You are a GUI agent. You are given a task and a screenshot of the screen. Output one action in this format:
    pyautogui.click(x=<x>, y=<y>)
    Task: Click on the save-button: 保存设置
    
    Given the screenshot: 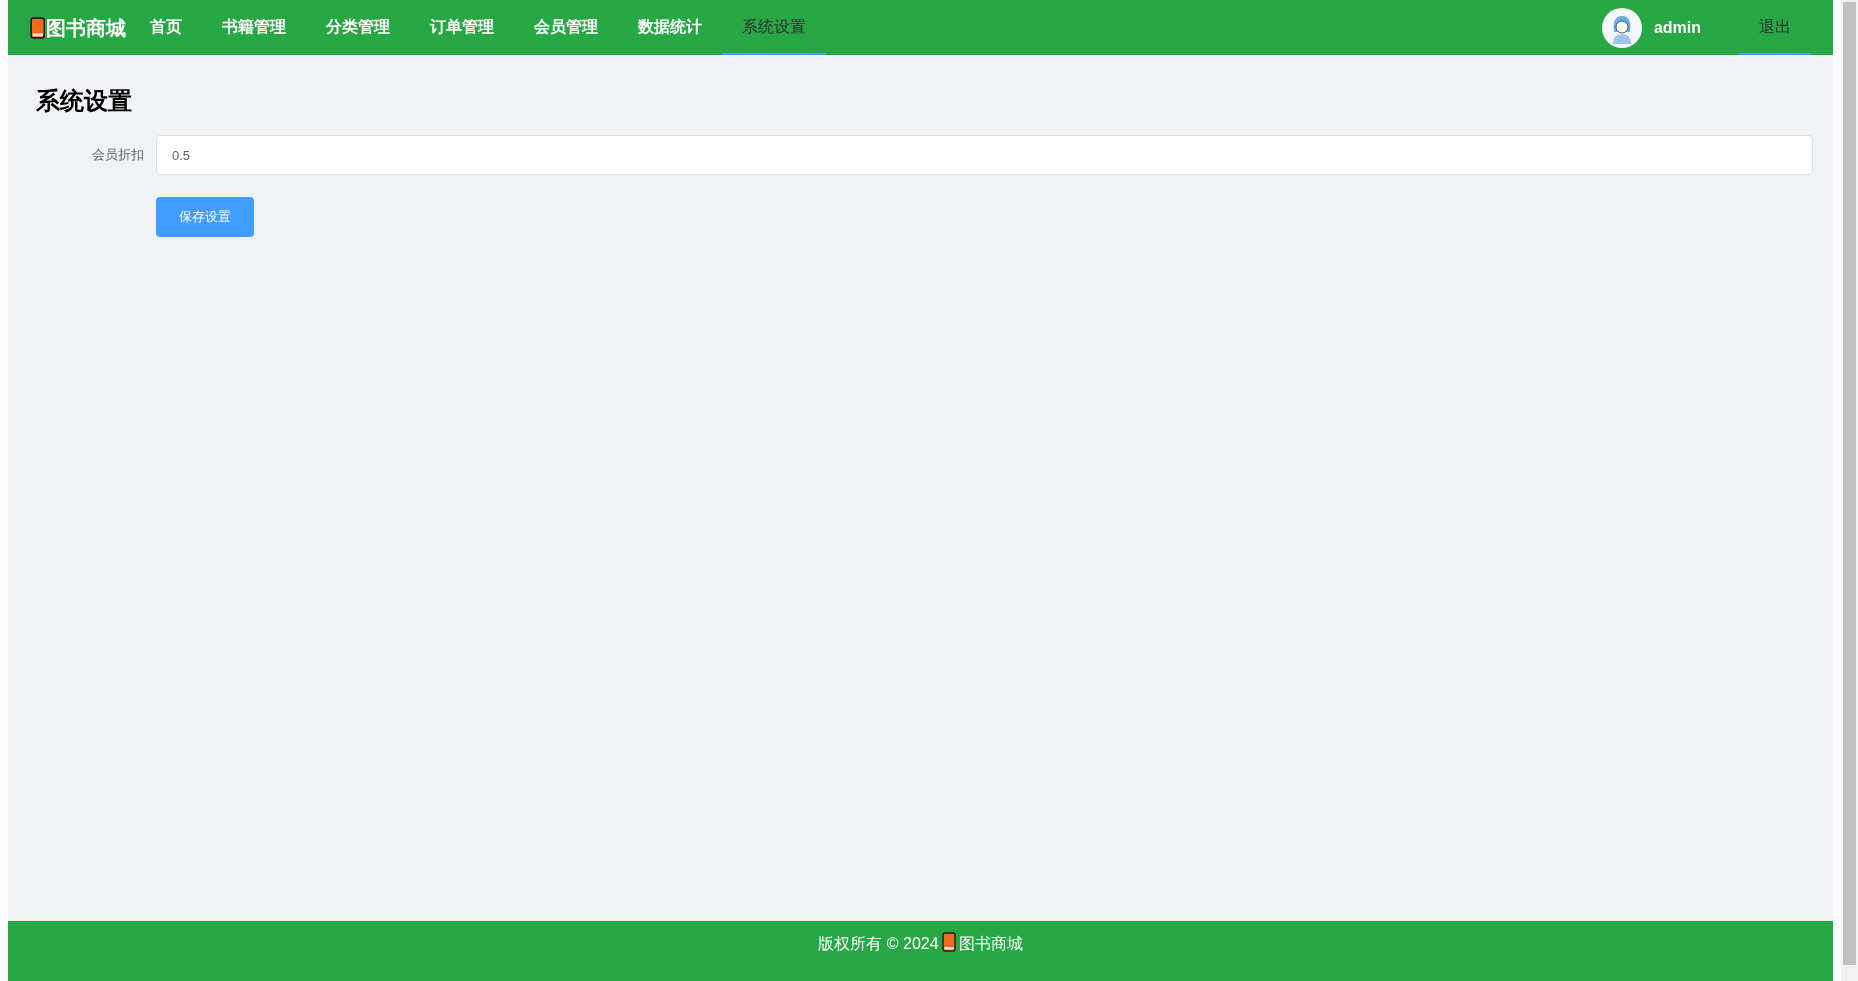 What is the action you would take?
    pyautogui.click(x=205, y=217)
    